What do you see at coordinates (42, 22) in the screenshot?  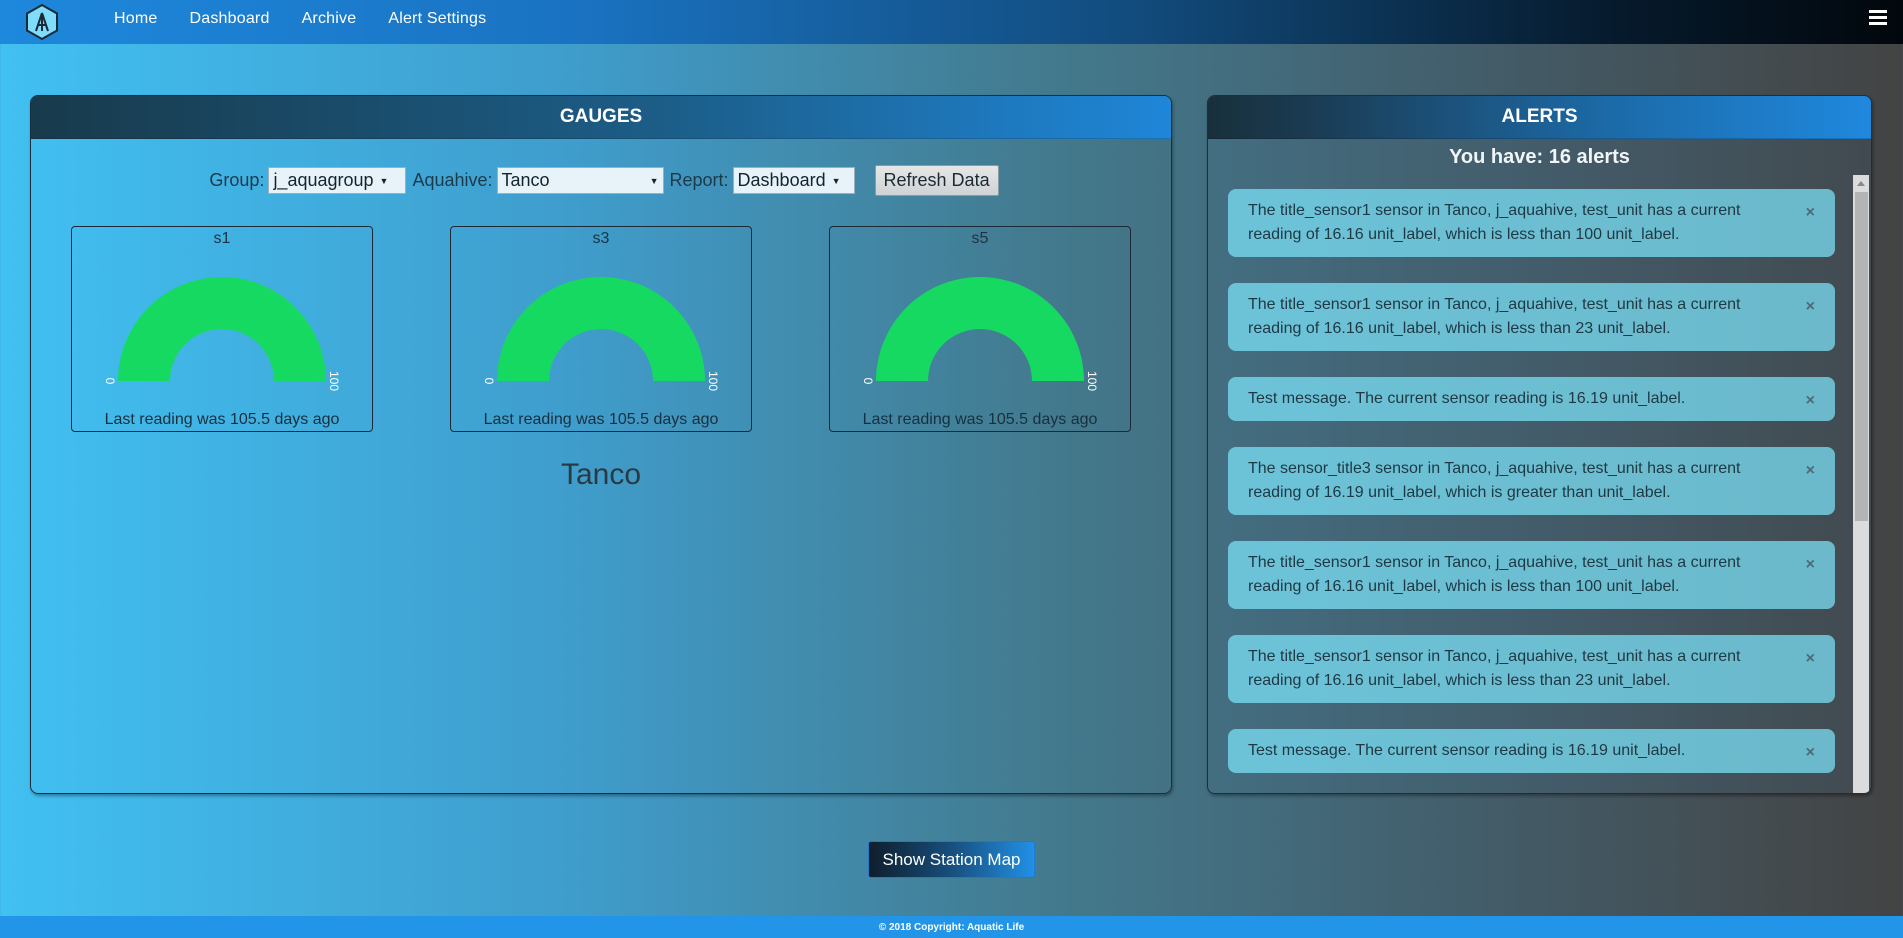 I see `hexagon-antenna-logo-icon` at bounding box center [42, 22].